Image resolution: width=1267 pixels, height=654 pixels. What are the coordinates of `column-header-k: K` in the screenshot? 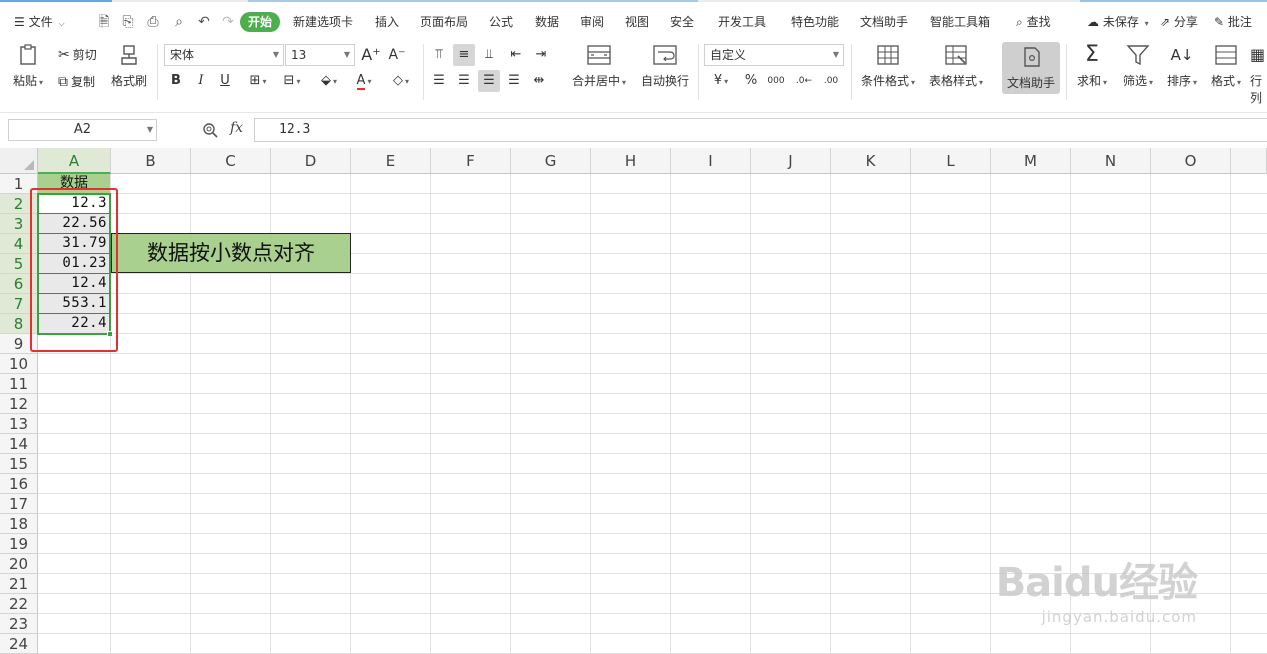 It's located at (871, 161).